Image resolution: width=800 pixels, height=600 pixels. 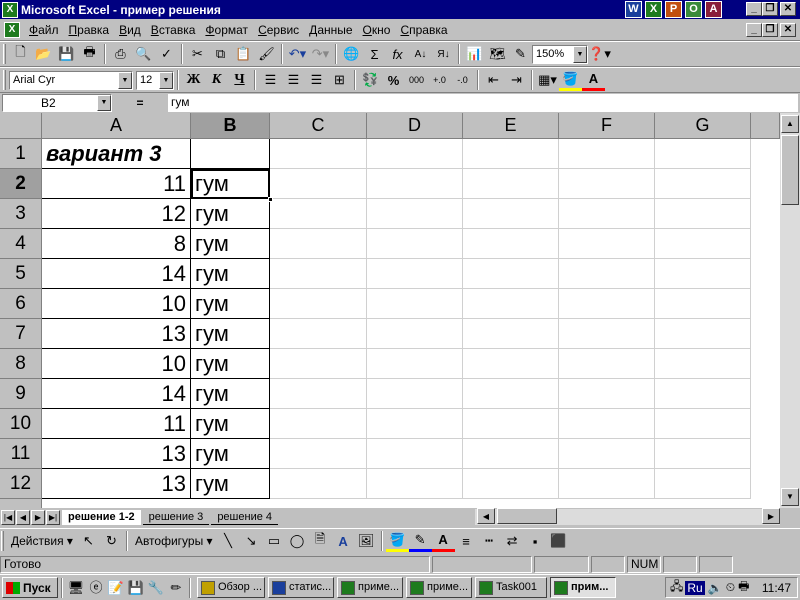 I want to click on underline-button: Ч, so click(x=239, y=80).